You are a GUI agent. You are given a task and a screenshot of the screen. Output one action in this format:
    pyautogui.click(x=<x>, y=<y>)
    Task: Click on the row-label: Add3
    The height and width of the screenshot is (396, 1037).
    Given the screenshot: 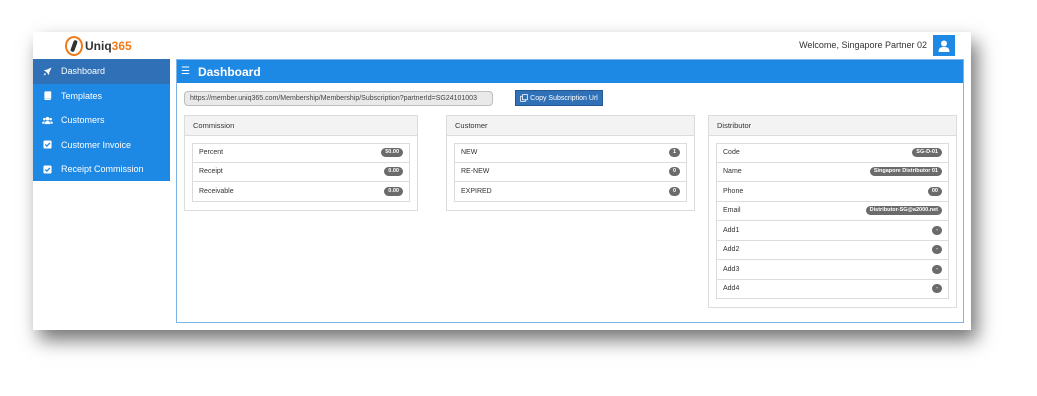 What is the action you would take?
    pyautogui.click(x=731, y=269)
    